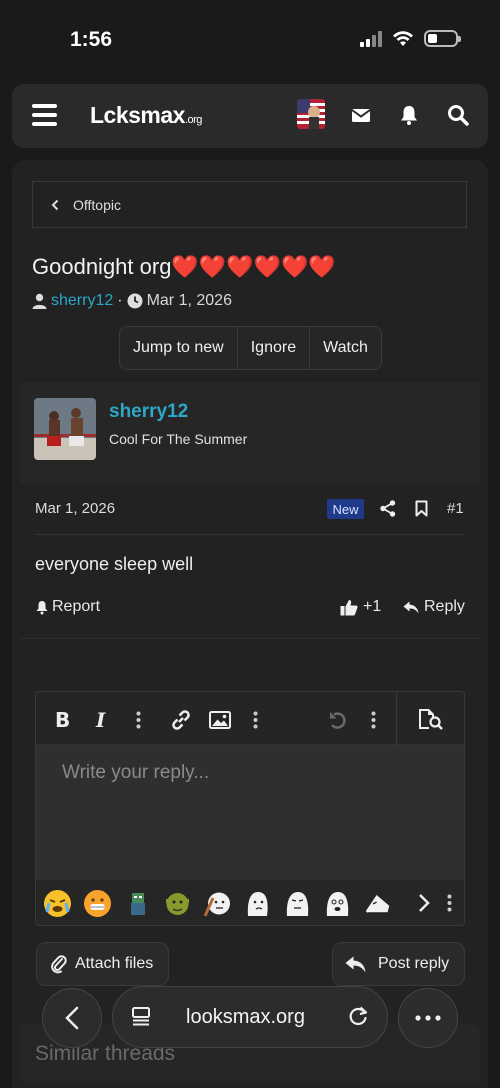  I want to click on share-icon, so click(388, 508).